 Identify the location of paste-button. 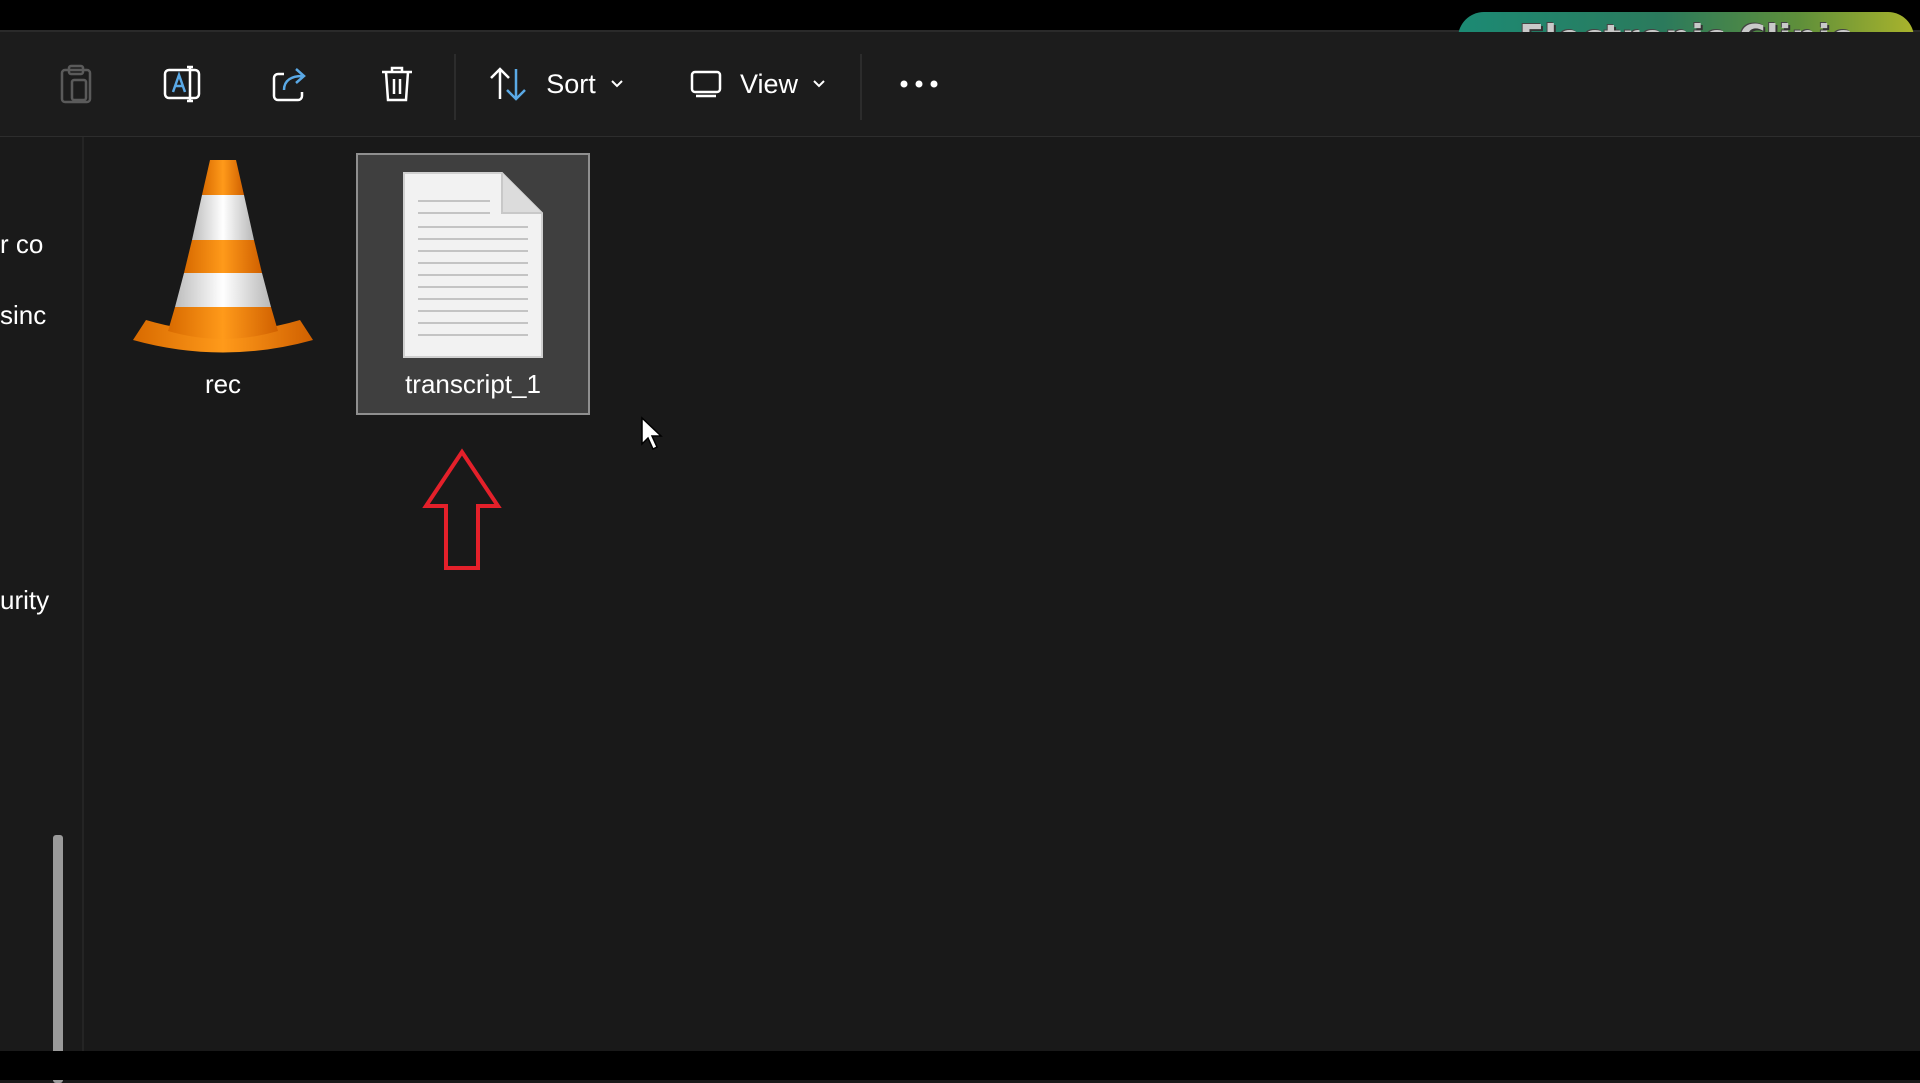
(76, 84).